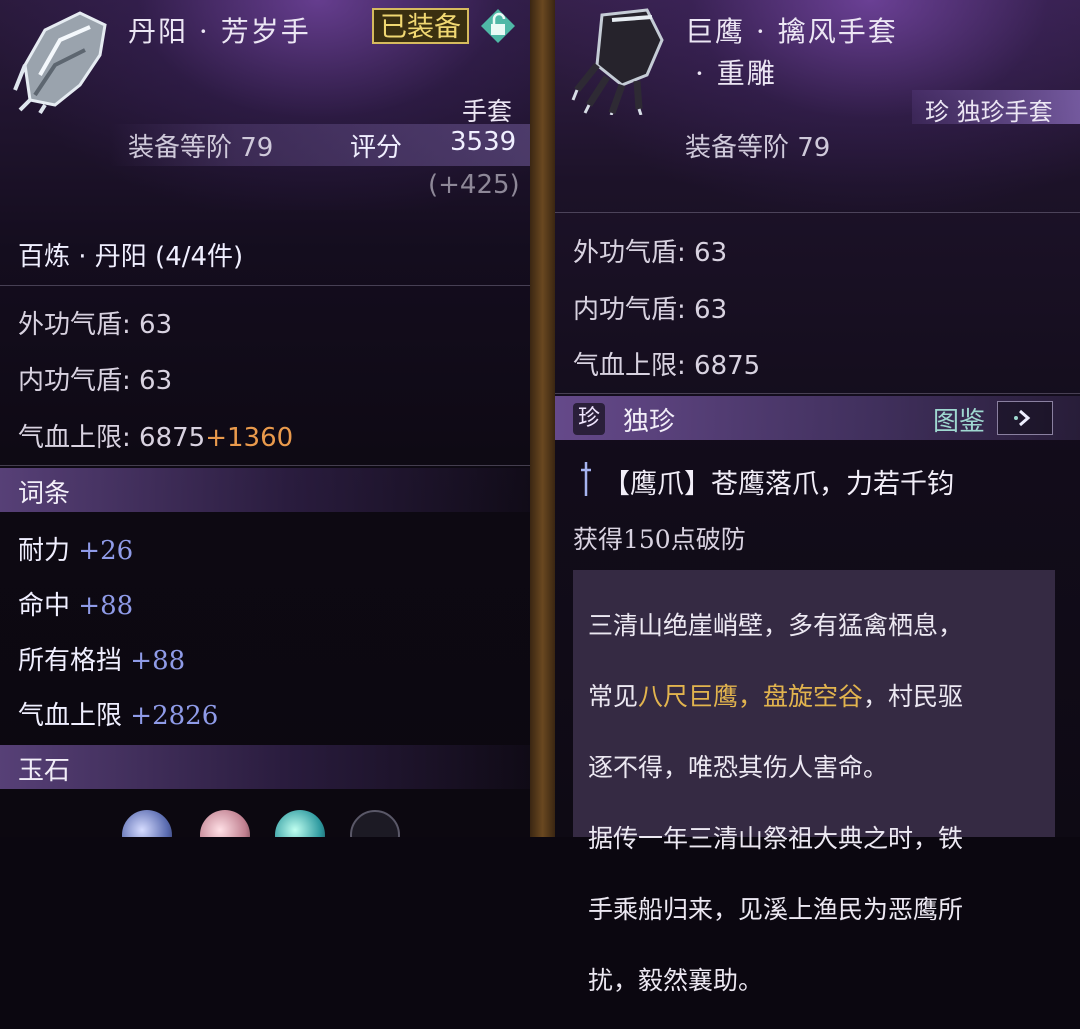 Image resolution: width=1080 pixels, height=1029 pixels. What do you see at coordinates (589, 419) in the screenshot?
I see `rarity-icon: 珍` at bounding box center [589, 419].